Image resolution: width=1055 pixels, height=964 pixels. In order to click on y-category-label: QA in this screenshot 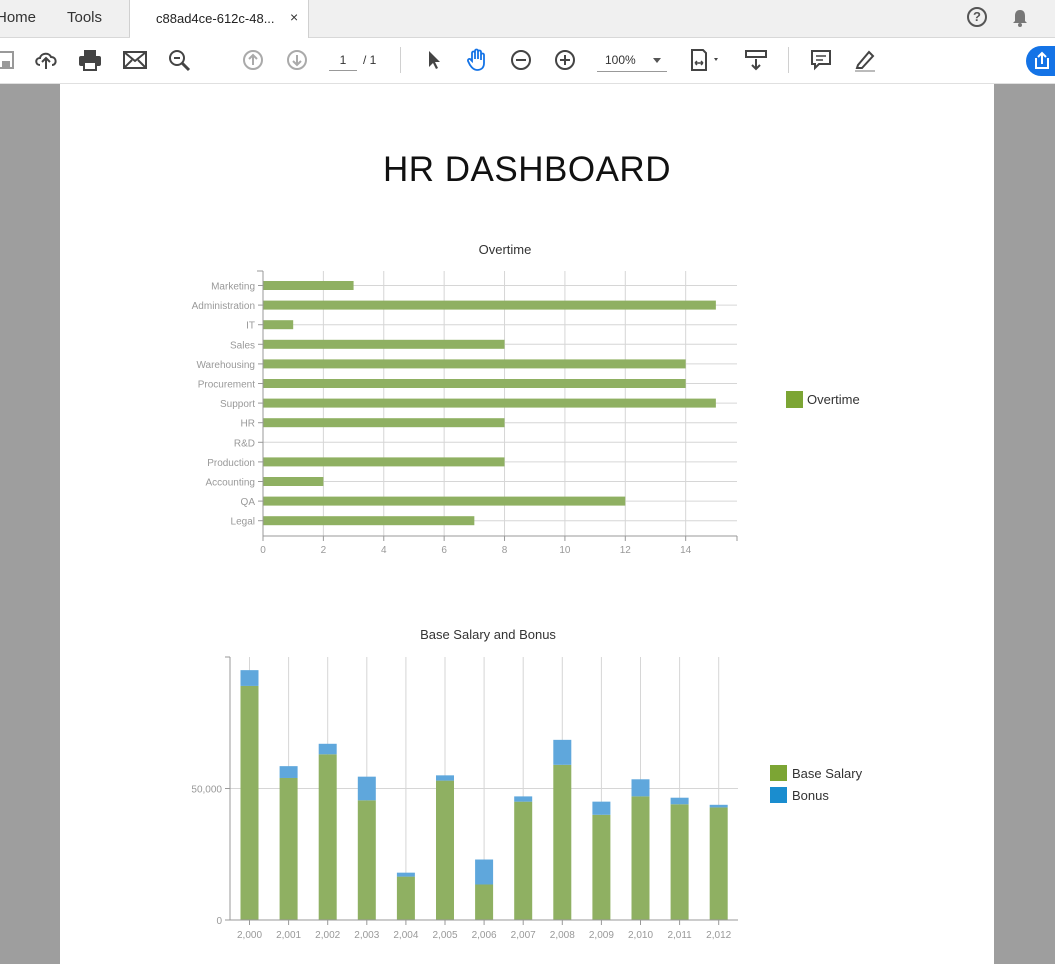, I will do `click(248, 502)`.